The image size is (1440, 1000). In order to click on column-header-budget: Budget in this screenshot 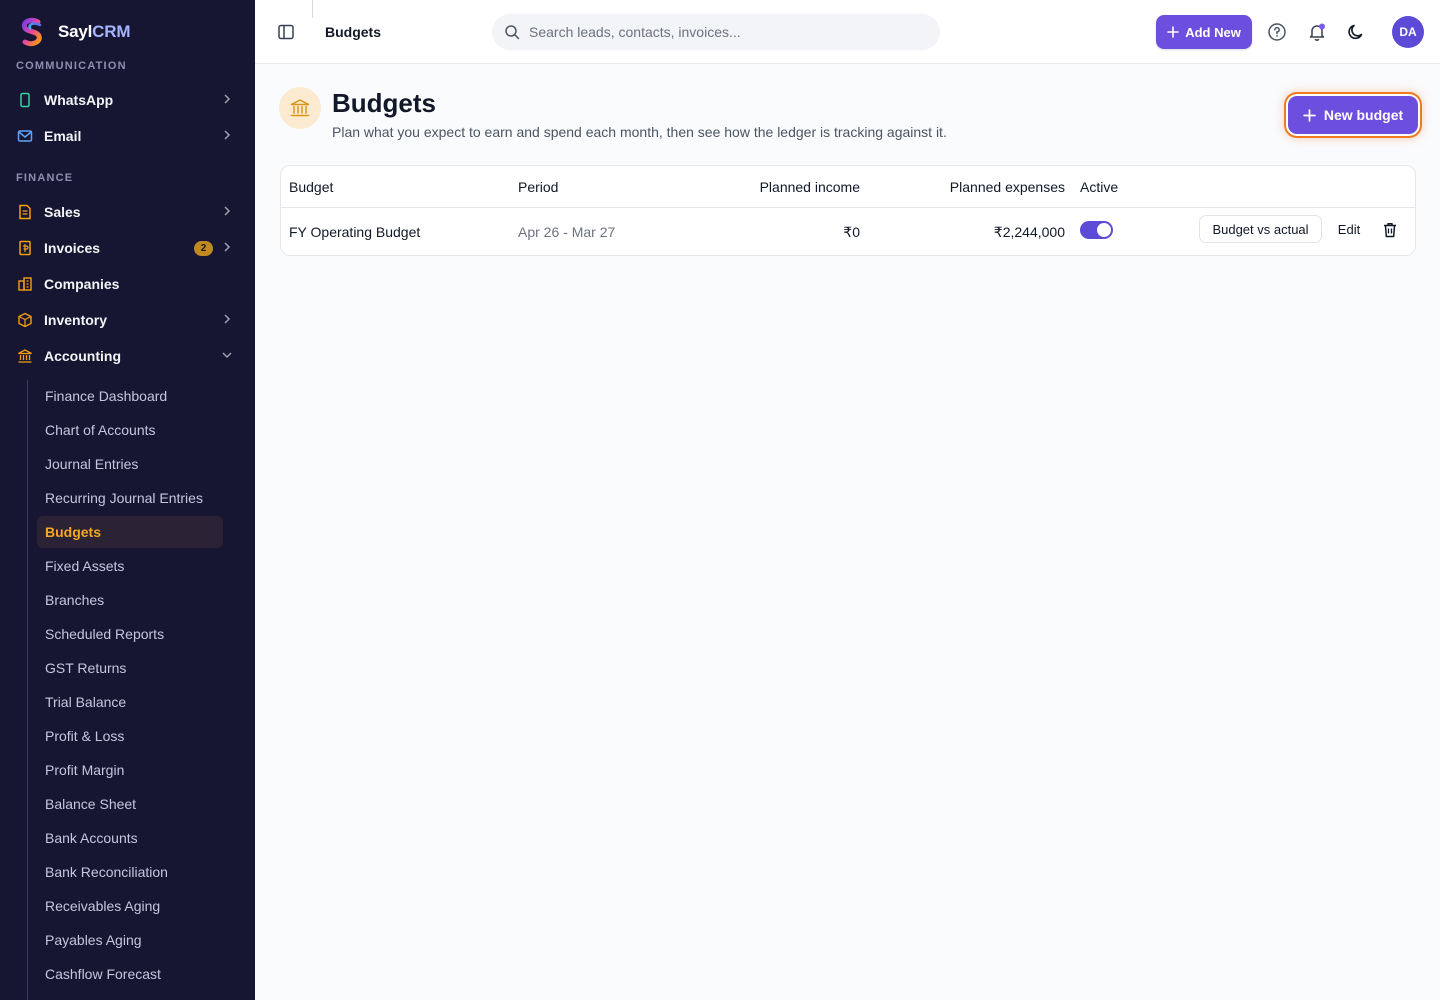, I will do `click(311, 187)`.